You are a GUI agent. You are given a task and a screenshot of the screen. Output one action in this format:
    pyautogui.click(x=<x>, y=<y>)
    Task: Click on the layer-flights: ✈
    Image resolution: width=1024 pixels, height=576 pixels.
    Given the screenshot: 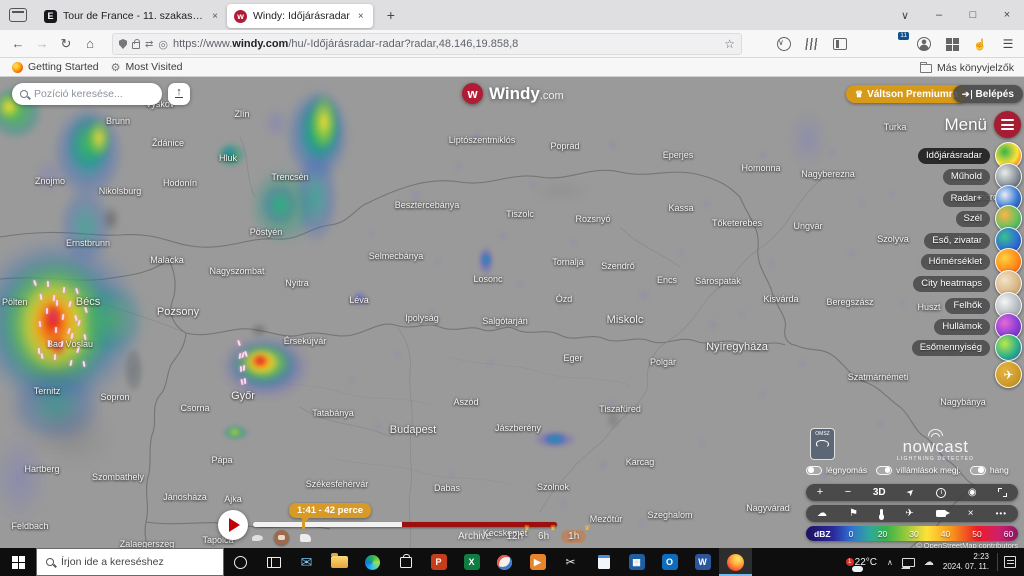 What is the action you would take?
    pyautogui.click(x=1008, y=374)
    